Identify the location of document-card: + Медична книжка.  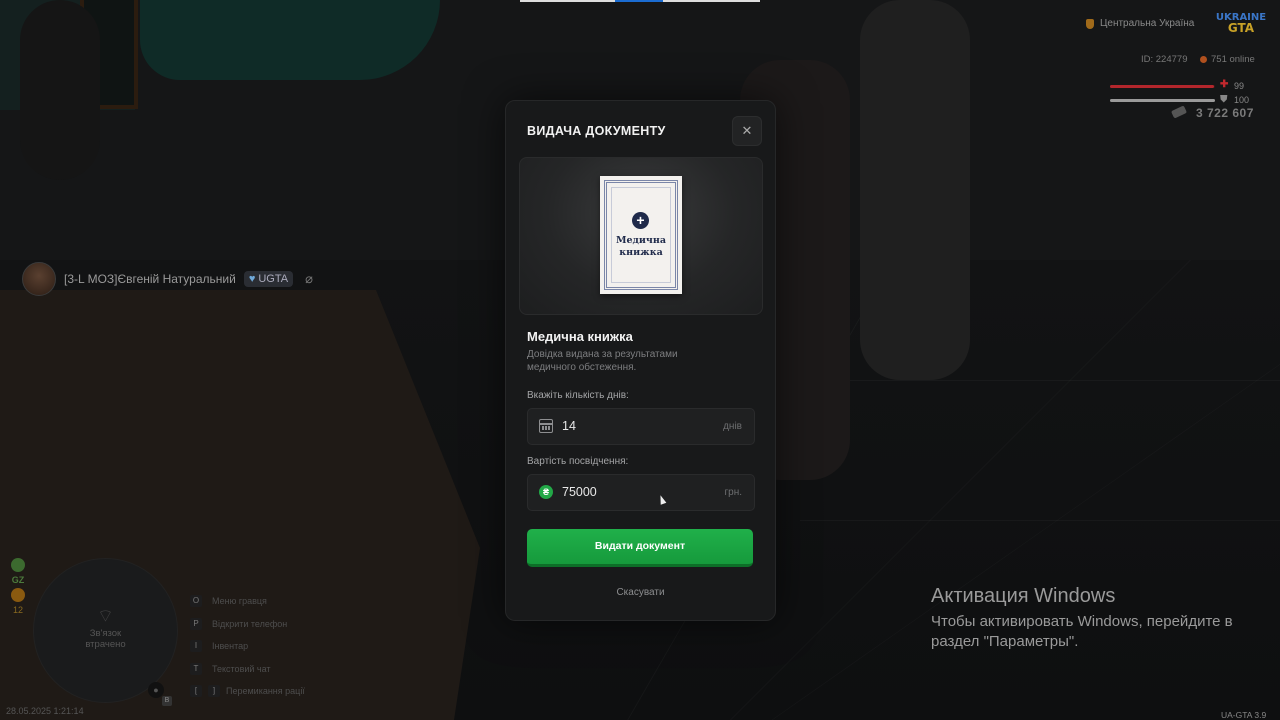
(641, 235).